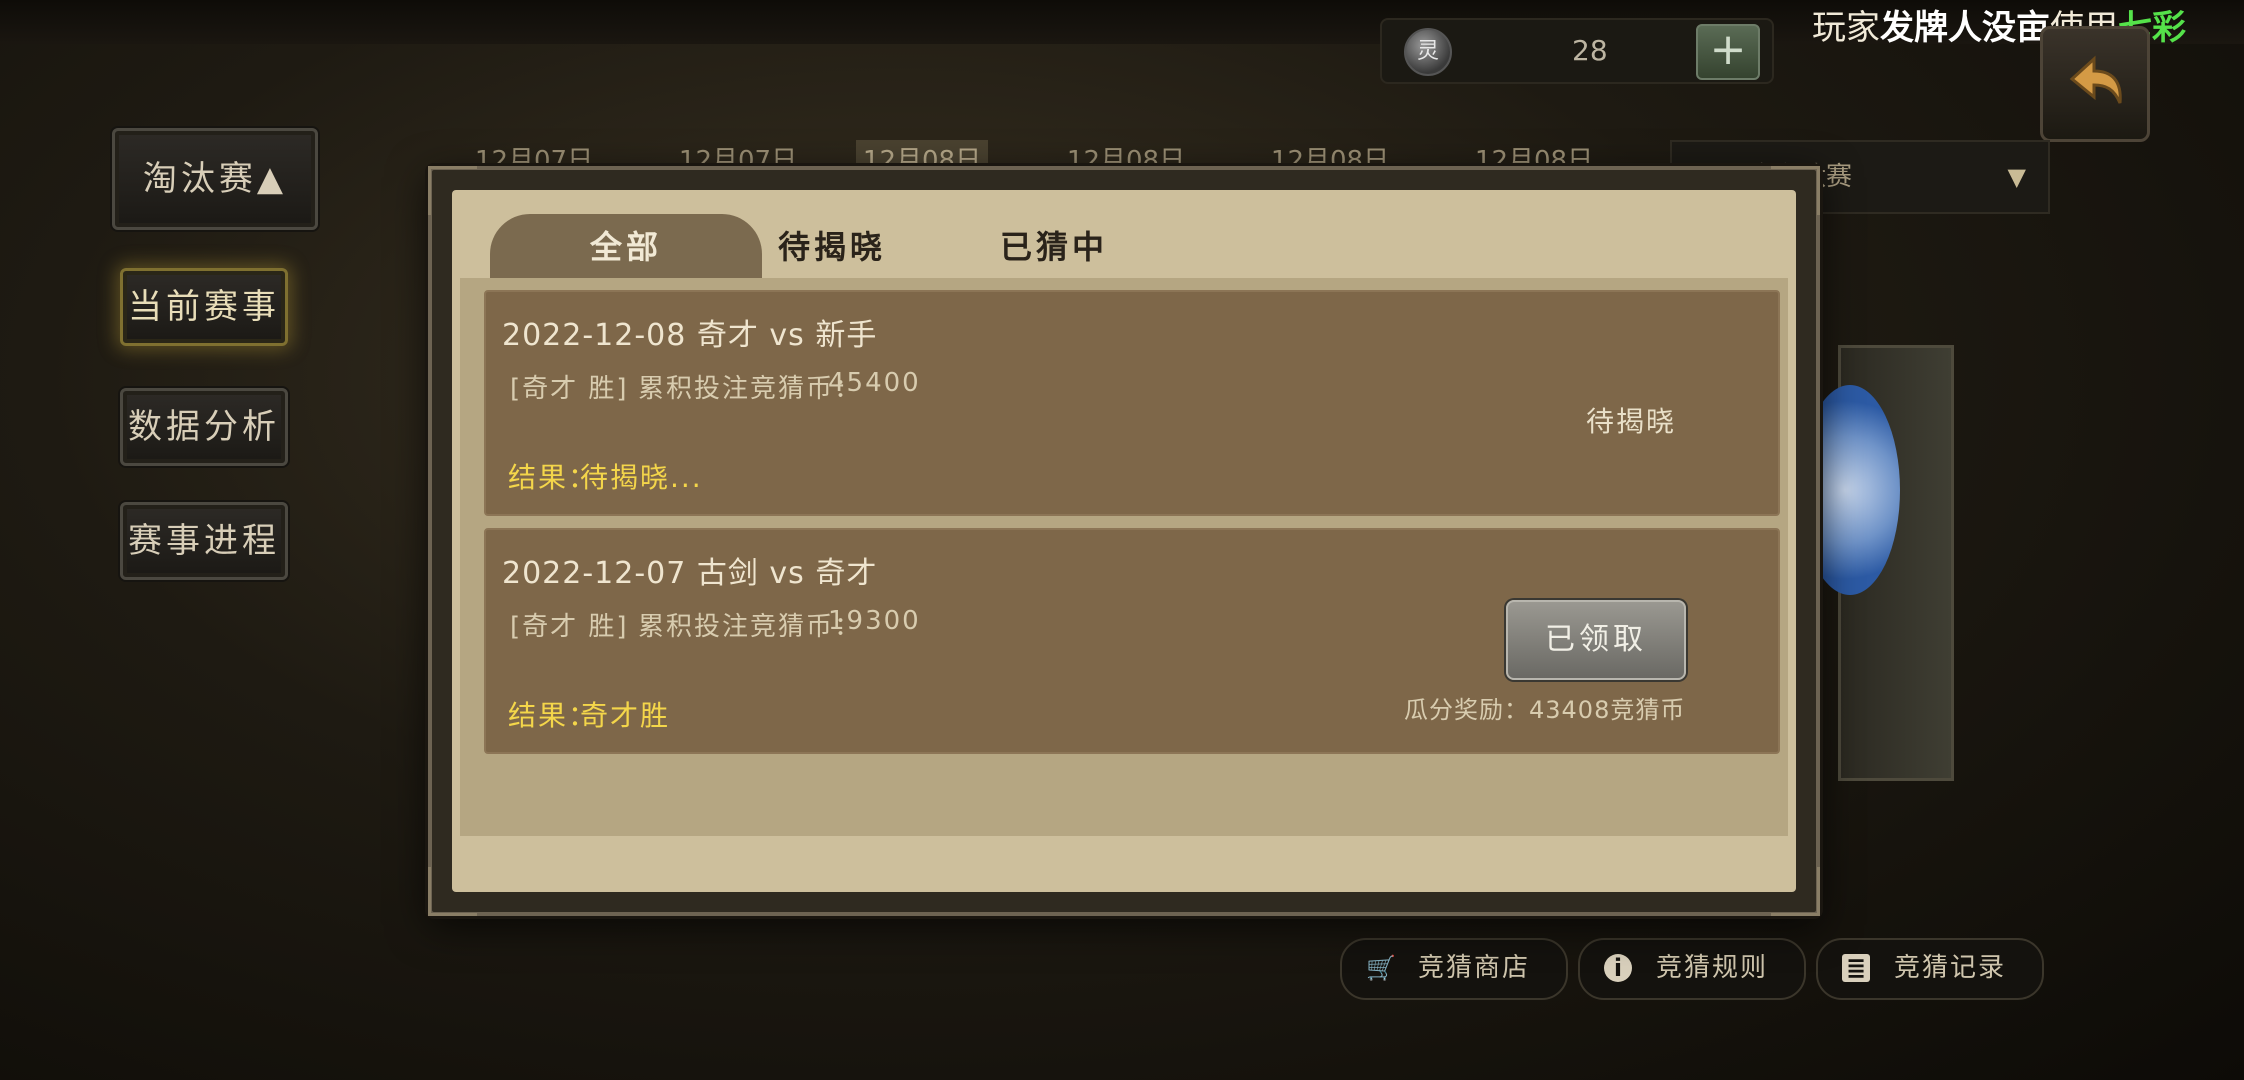 The width and height of the screenshot is (2244, 1080). What do you see at coordinates (832, 247) in the screenshot?
I see `tab-pending: 待揭晓` at bounding box center [832, 247].